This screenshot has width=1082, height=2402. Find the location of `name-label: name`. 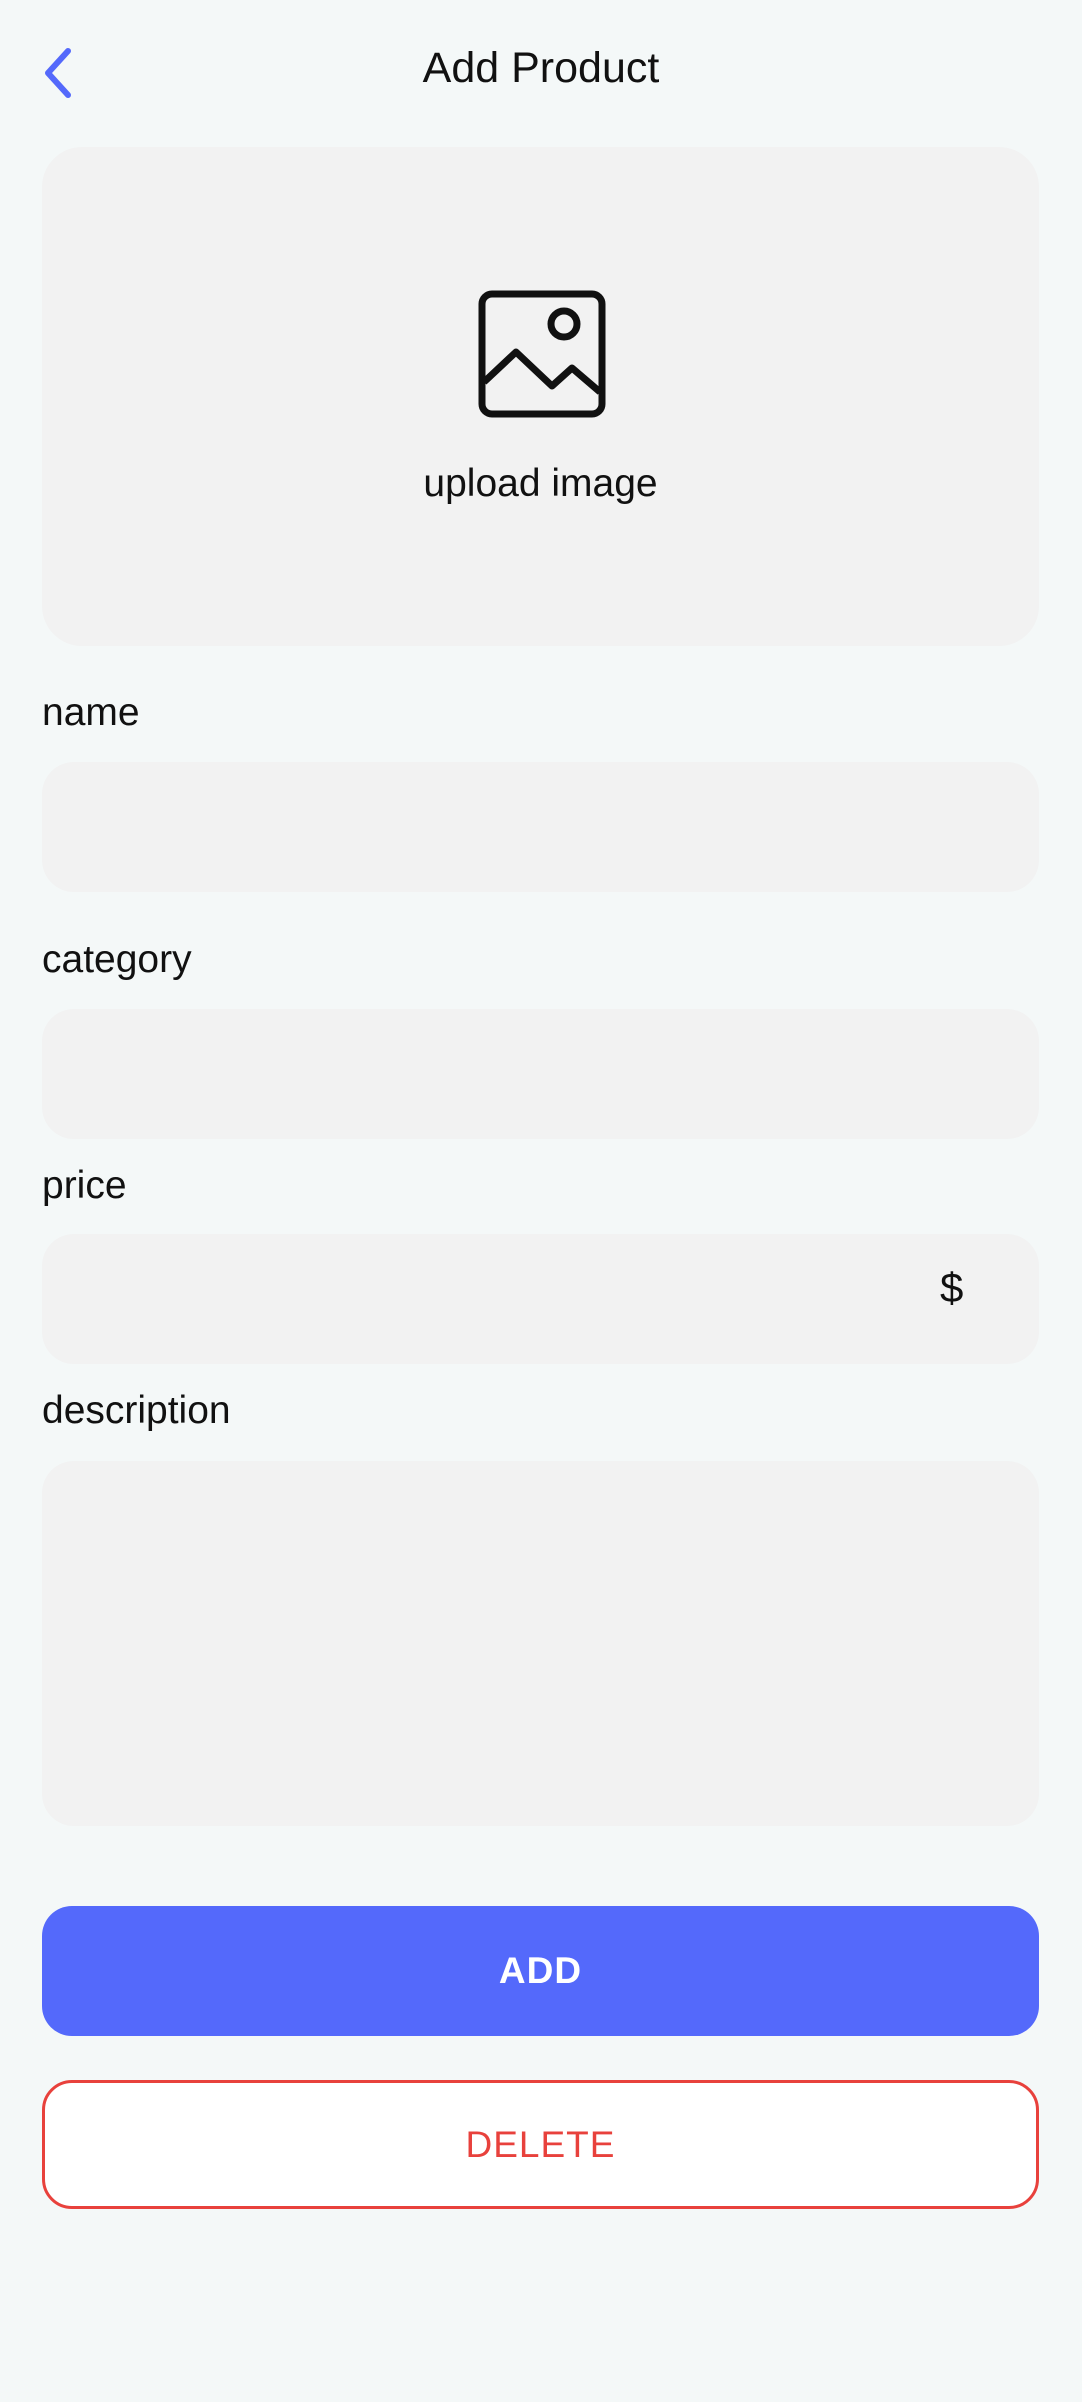

name-label: name is located at coordinates (91, 712).